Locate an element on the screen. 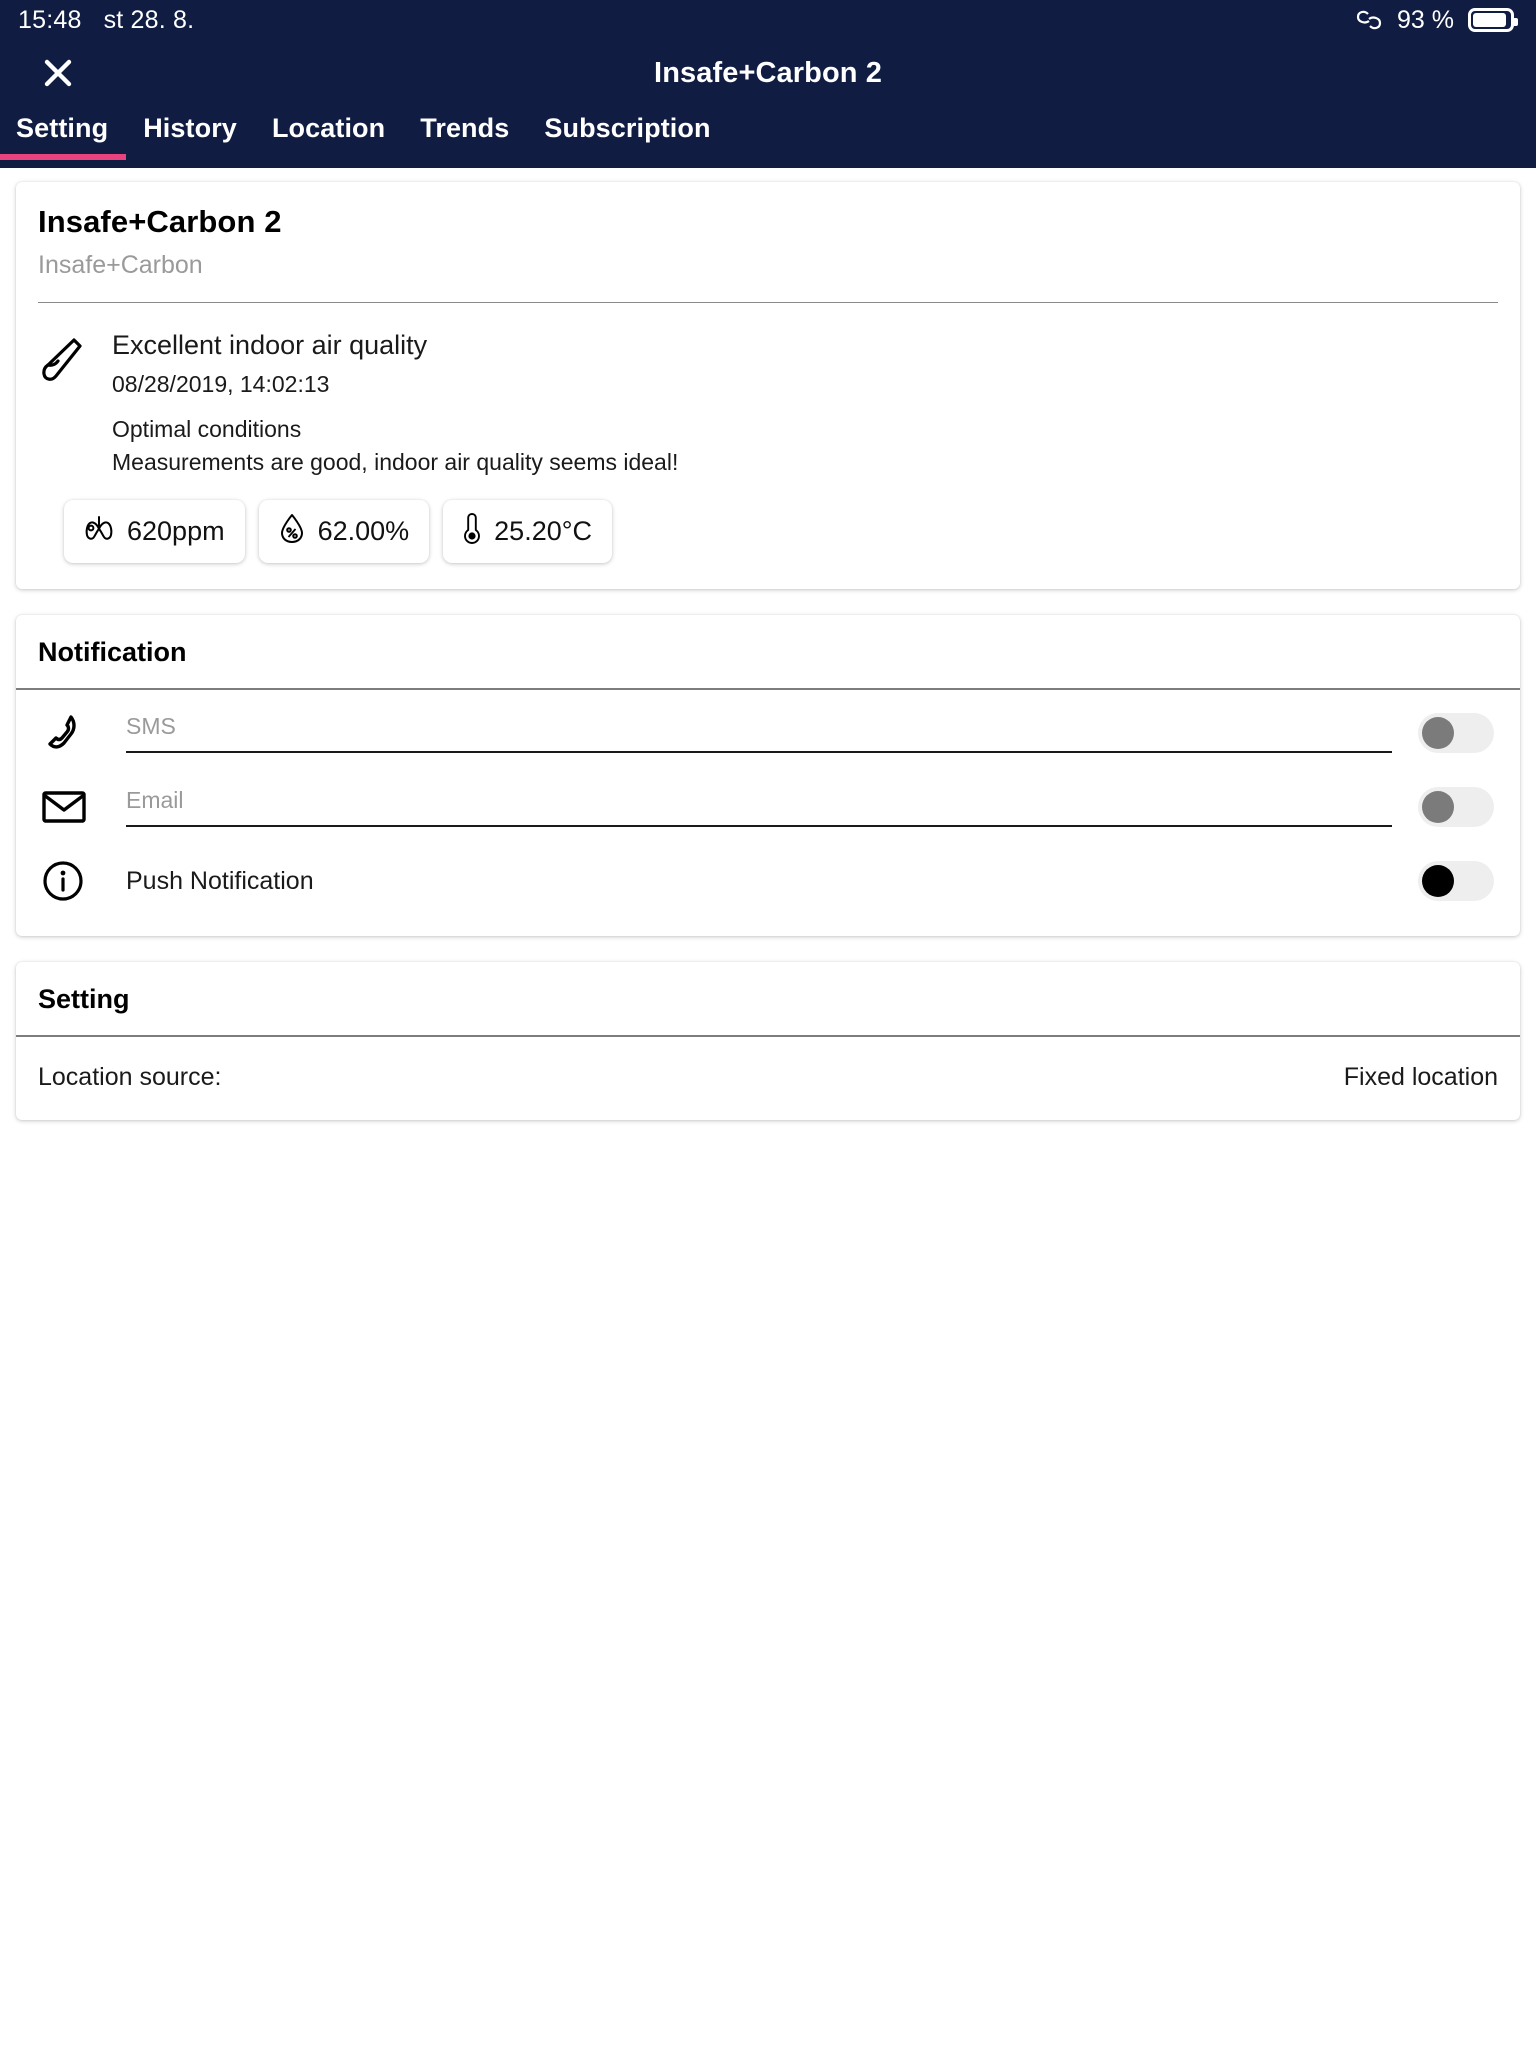 The height and width of the screenshot is (2048, 1536). notification-row-email is located at coordinates (768, 807).